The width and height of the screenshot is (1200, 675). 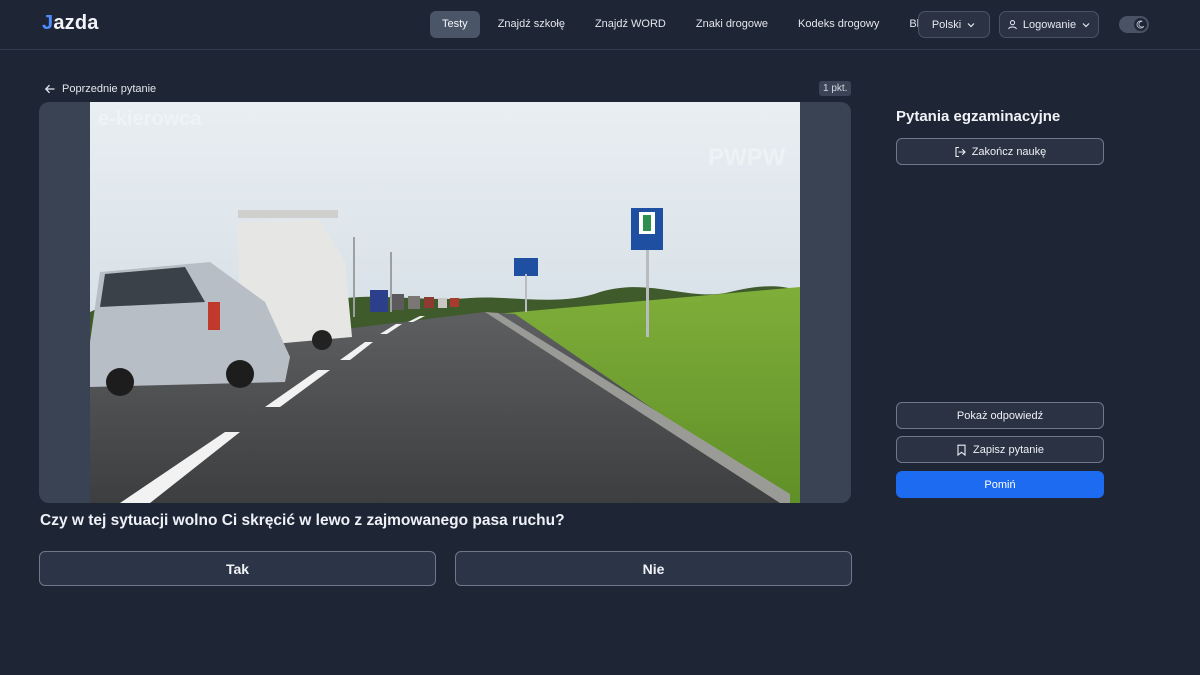 What do you see at coordinates (531, 24) in the screenshot?
I see `nav-item-znajdz-szkole: Znajdź szkołę` at bounding box center [531, 24].